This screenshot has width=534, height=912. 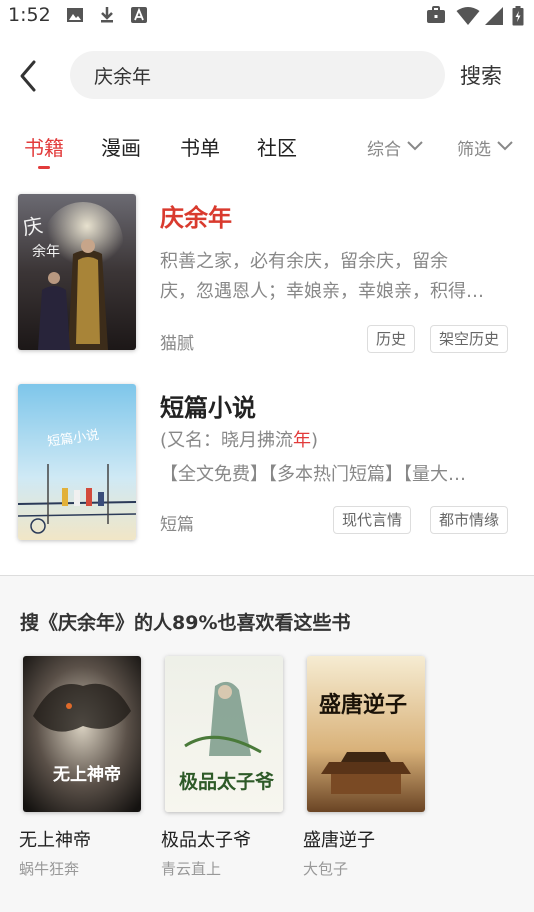 I want to click on recommended-book-author: 青云直上, so click(x=191, y=869).